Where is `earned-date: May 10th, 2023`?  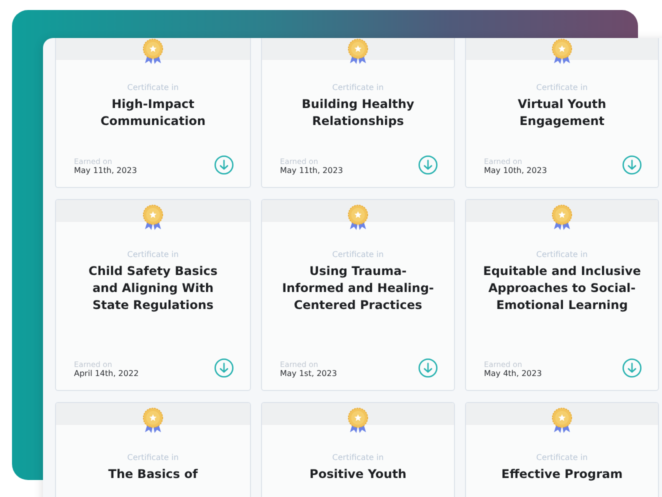
earned-date: May 10th, 2023 is located at coordinates (515, 170).